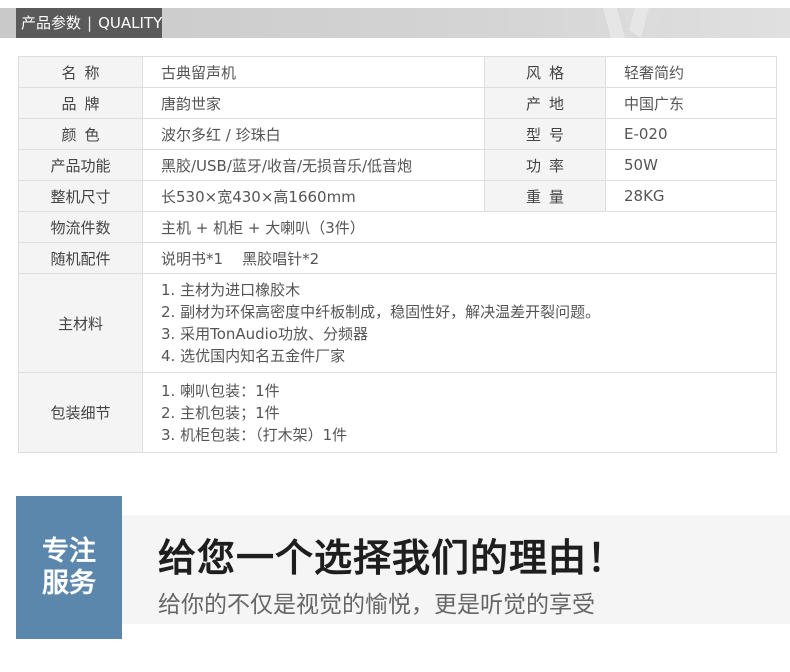 The image size is (790, 672). I want to click on spec-key-size: 整机尺寸, so click(80, 196).